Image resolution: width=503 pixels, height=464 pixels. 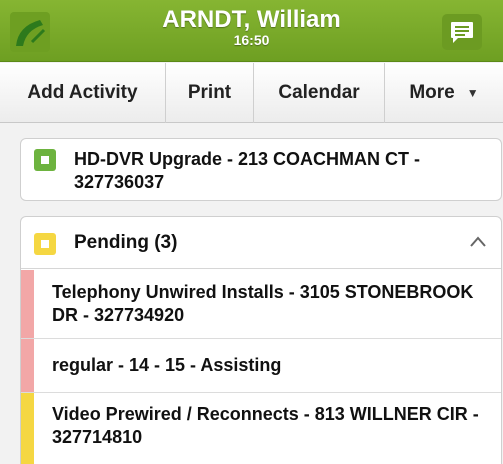 I want to click on calendar-button: Calendar, so click(x=319, y=93).